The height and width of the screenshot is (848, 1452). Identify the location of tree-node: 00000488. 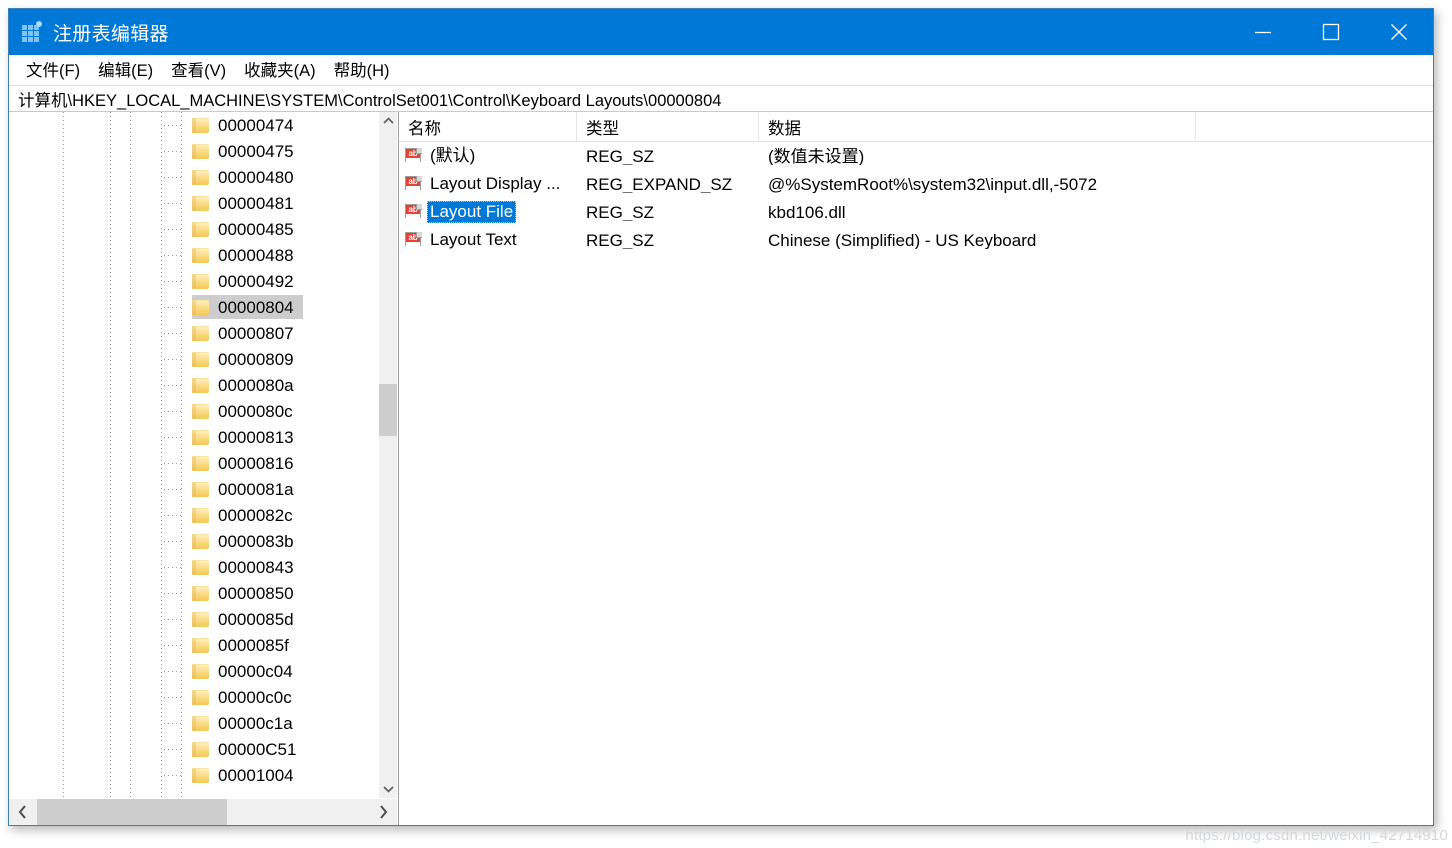
(193, 255).